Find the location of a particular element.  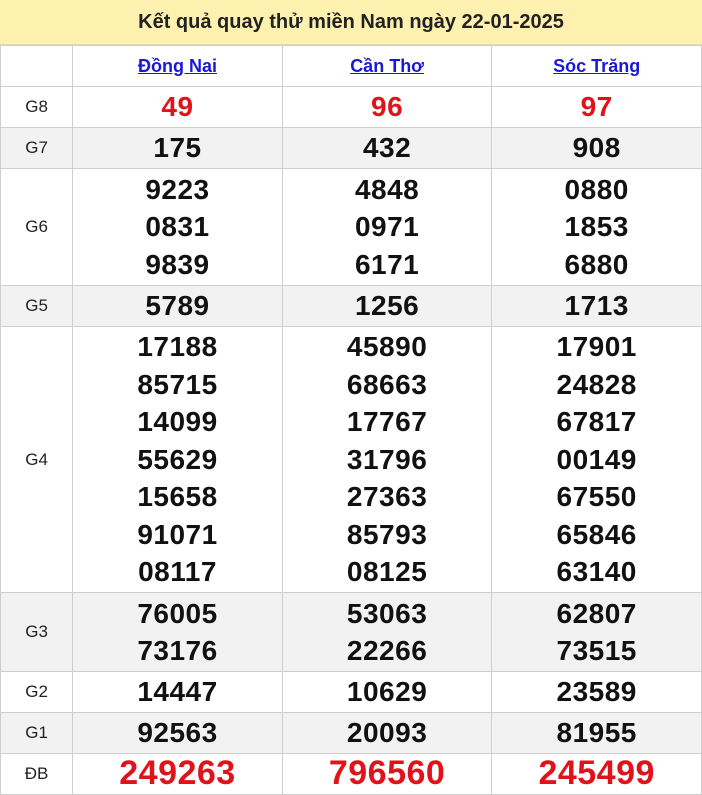

prize-cell: 14447 is located at coordinates (177, 692).